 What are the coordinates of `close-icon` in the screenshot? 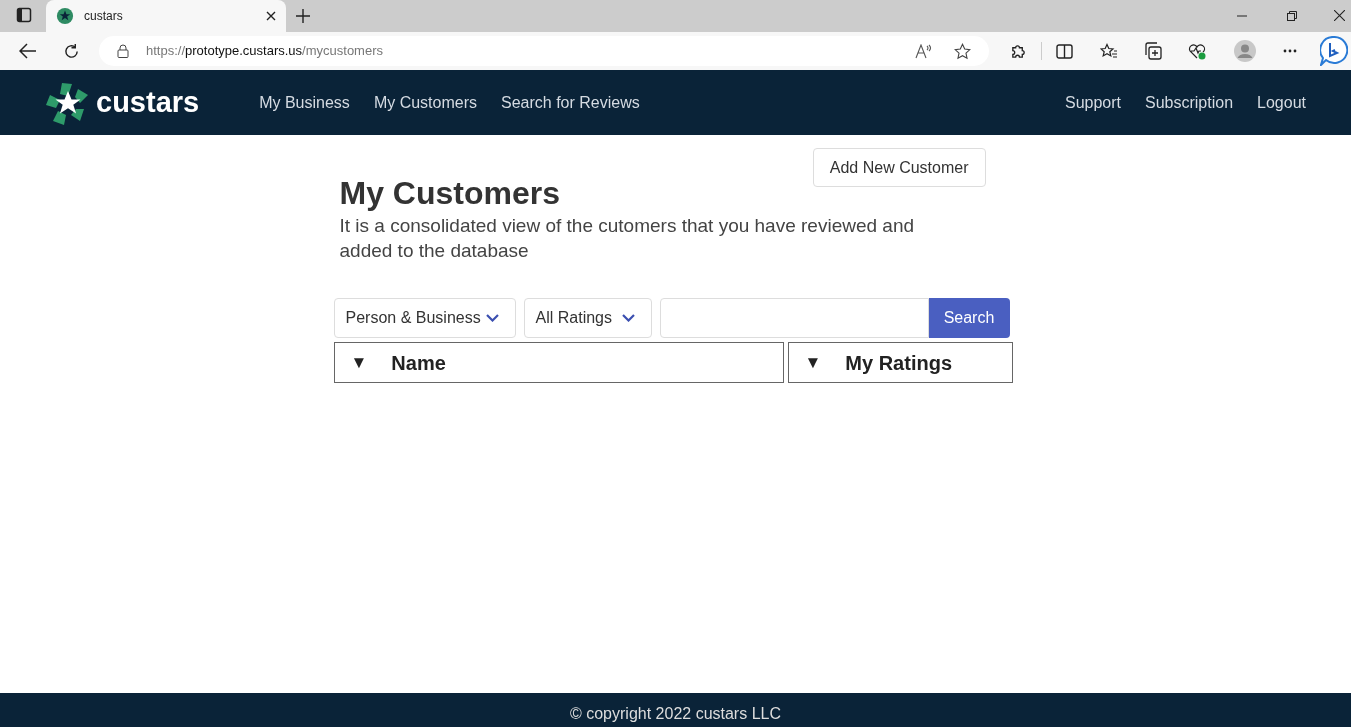 It's located at (271, 16).